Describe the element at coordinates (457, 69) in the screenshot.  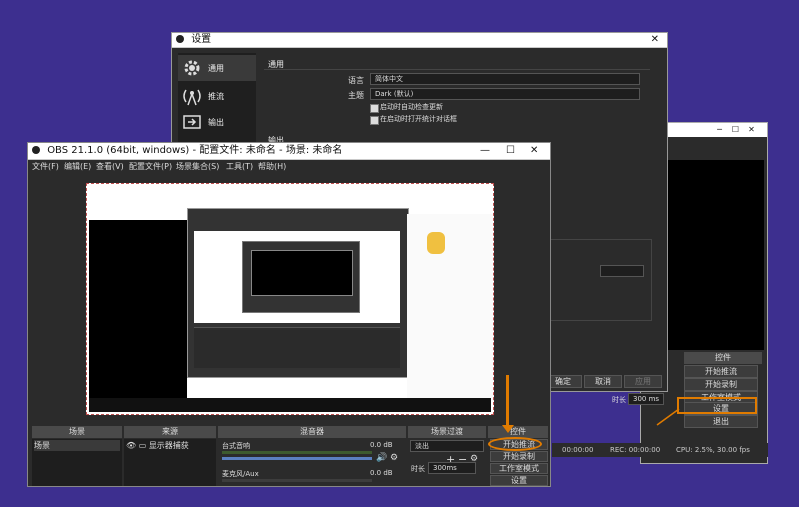
I see `section-divider` at that location.